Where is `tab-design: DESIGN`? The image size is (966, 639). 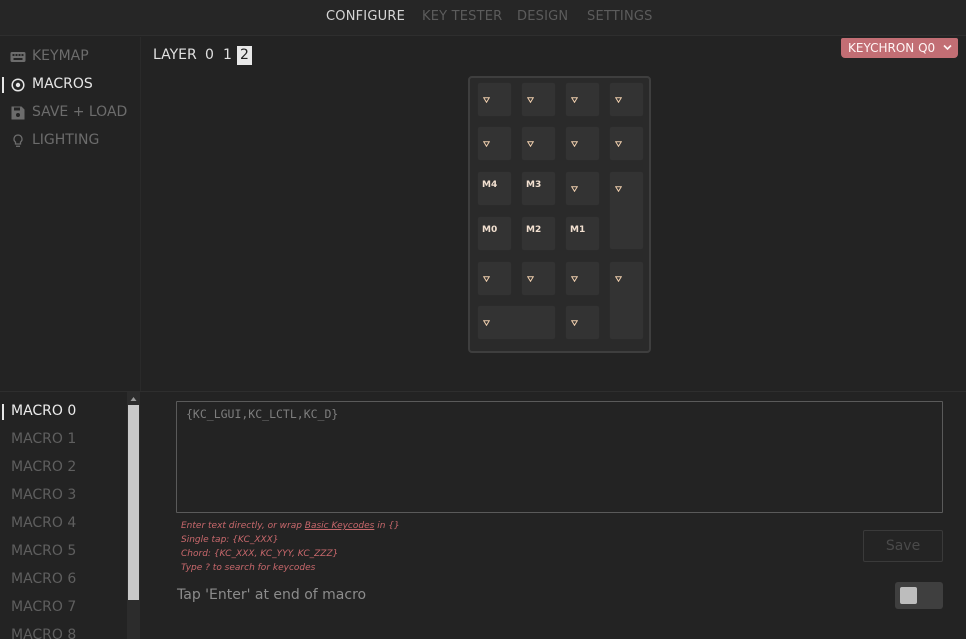
tab-design: DESIGN is located at coordinates (542, 16).